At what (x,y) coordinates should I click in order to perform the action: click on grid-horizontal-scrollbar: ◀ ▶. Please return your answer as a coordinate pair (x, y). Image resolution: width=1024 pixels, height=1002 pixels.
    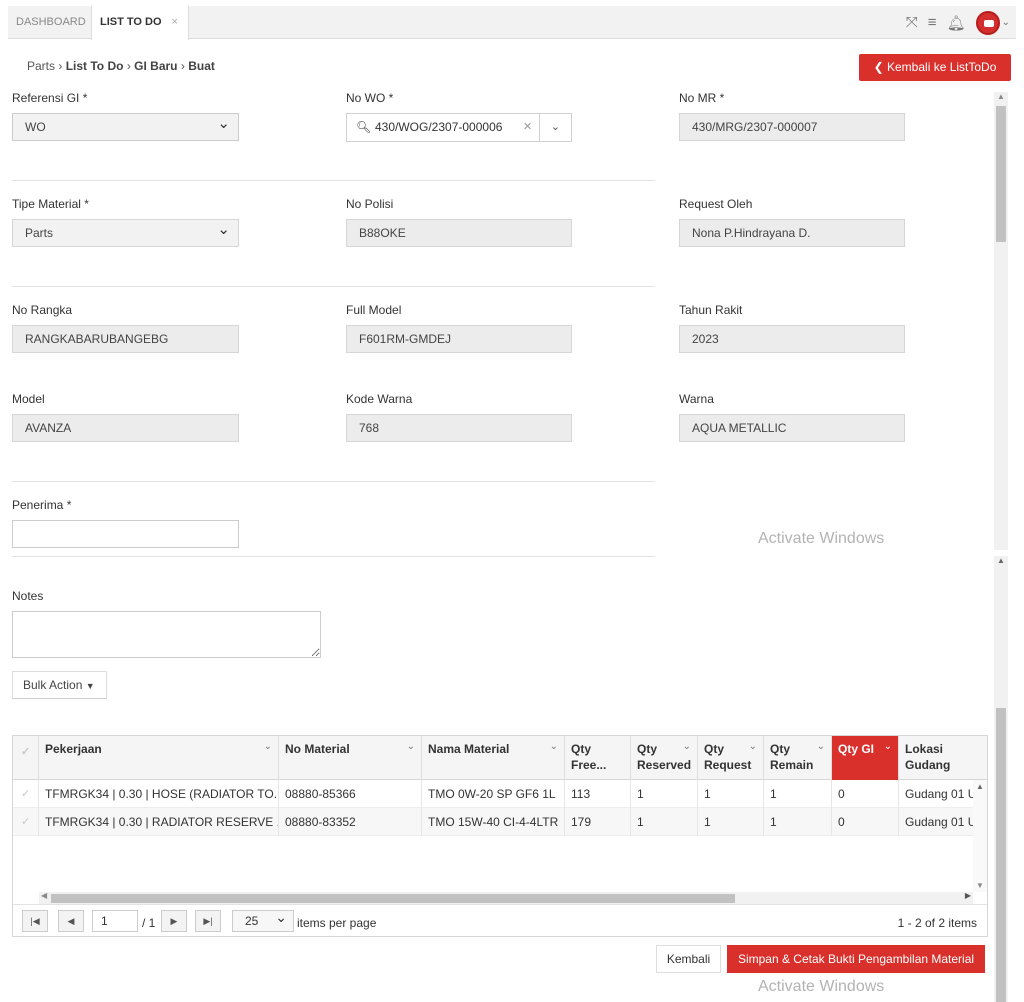
    Looking at the image, I should click on (506, 897).